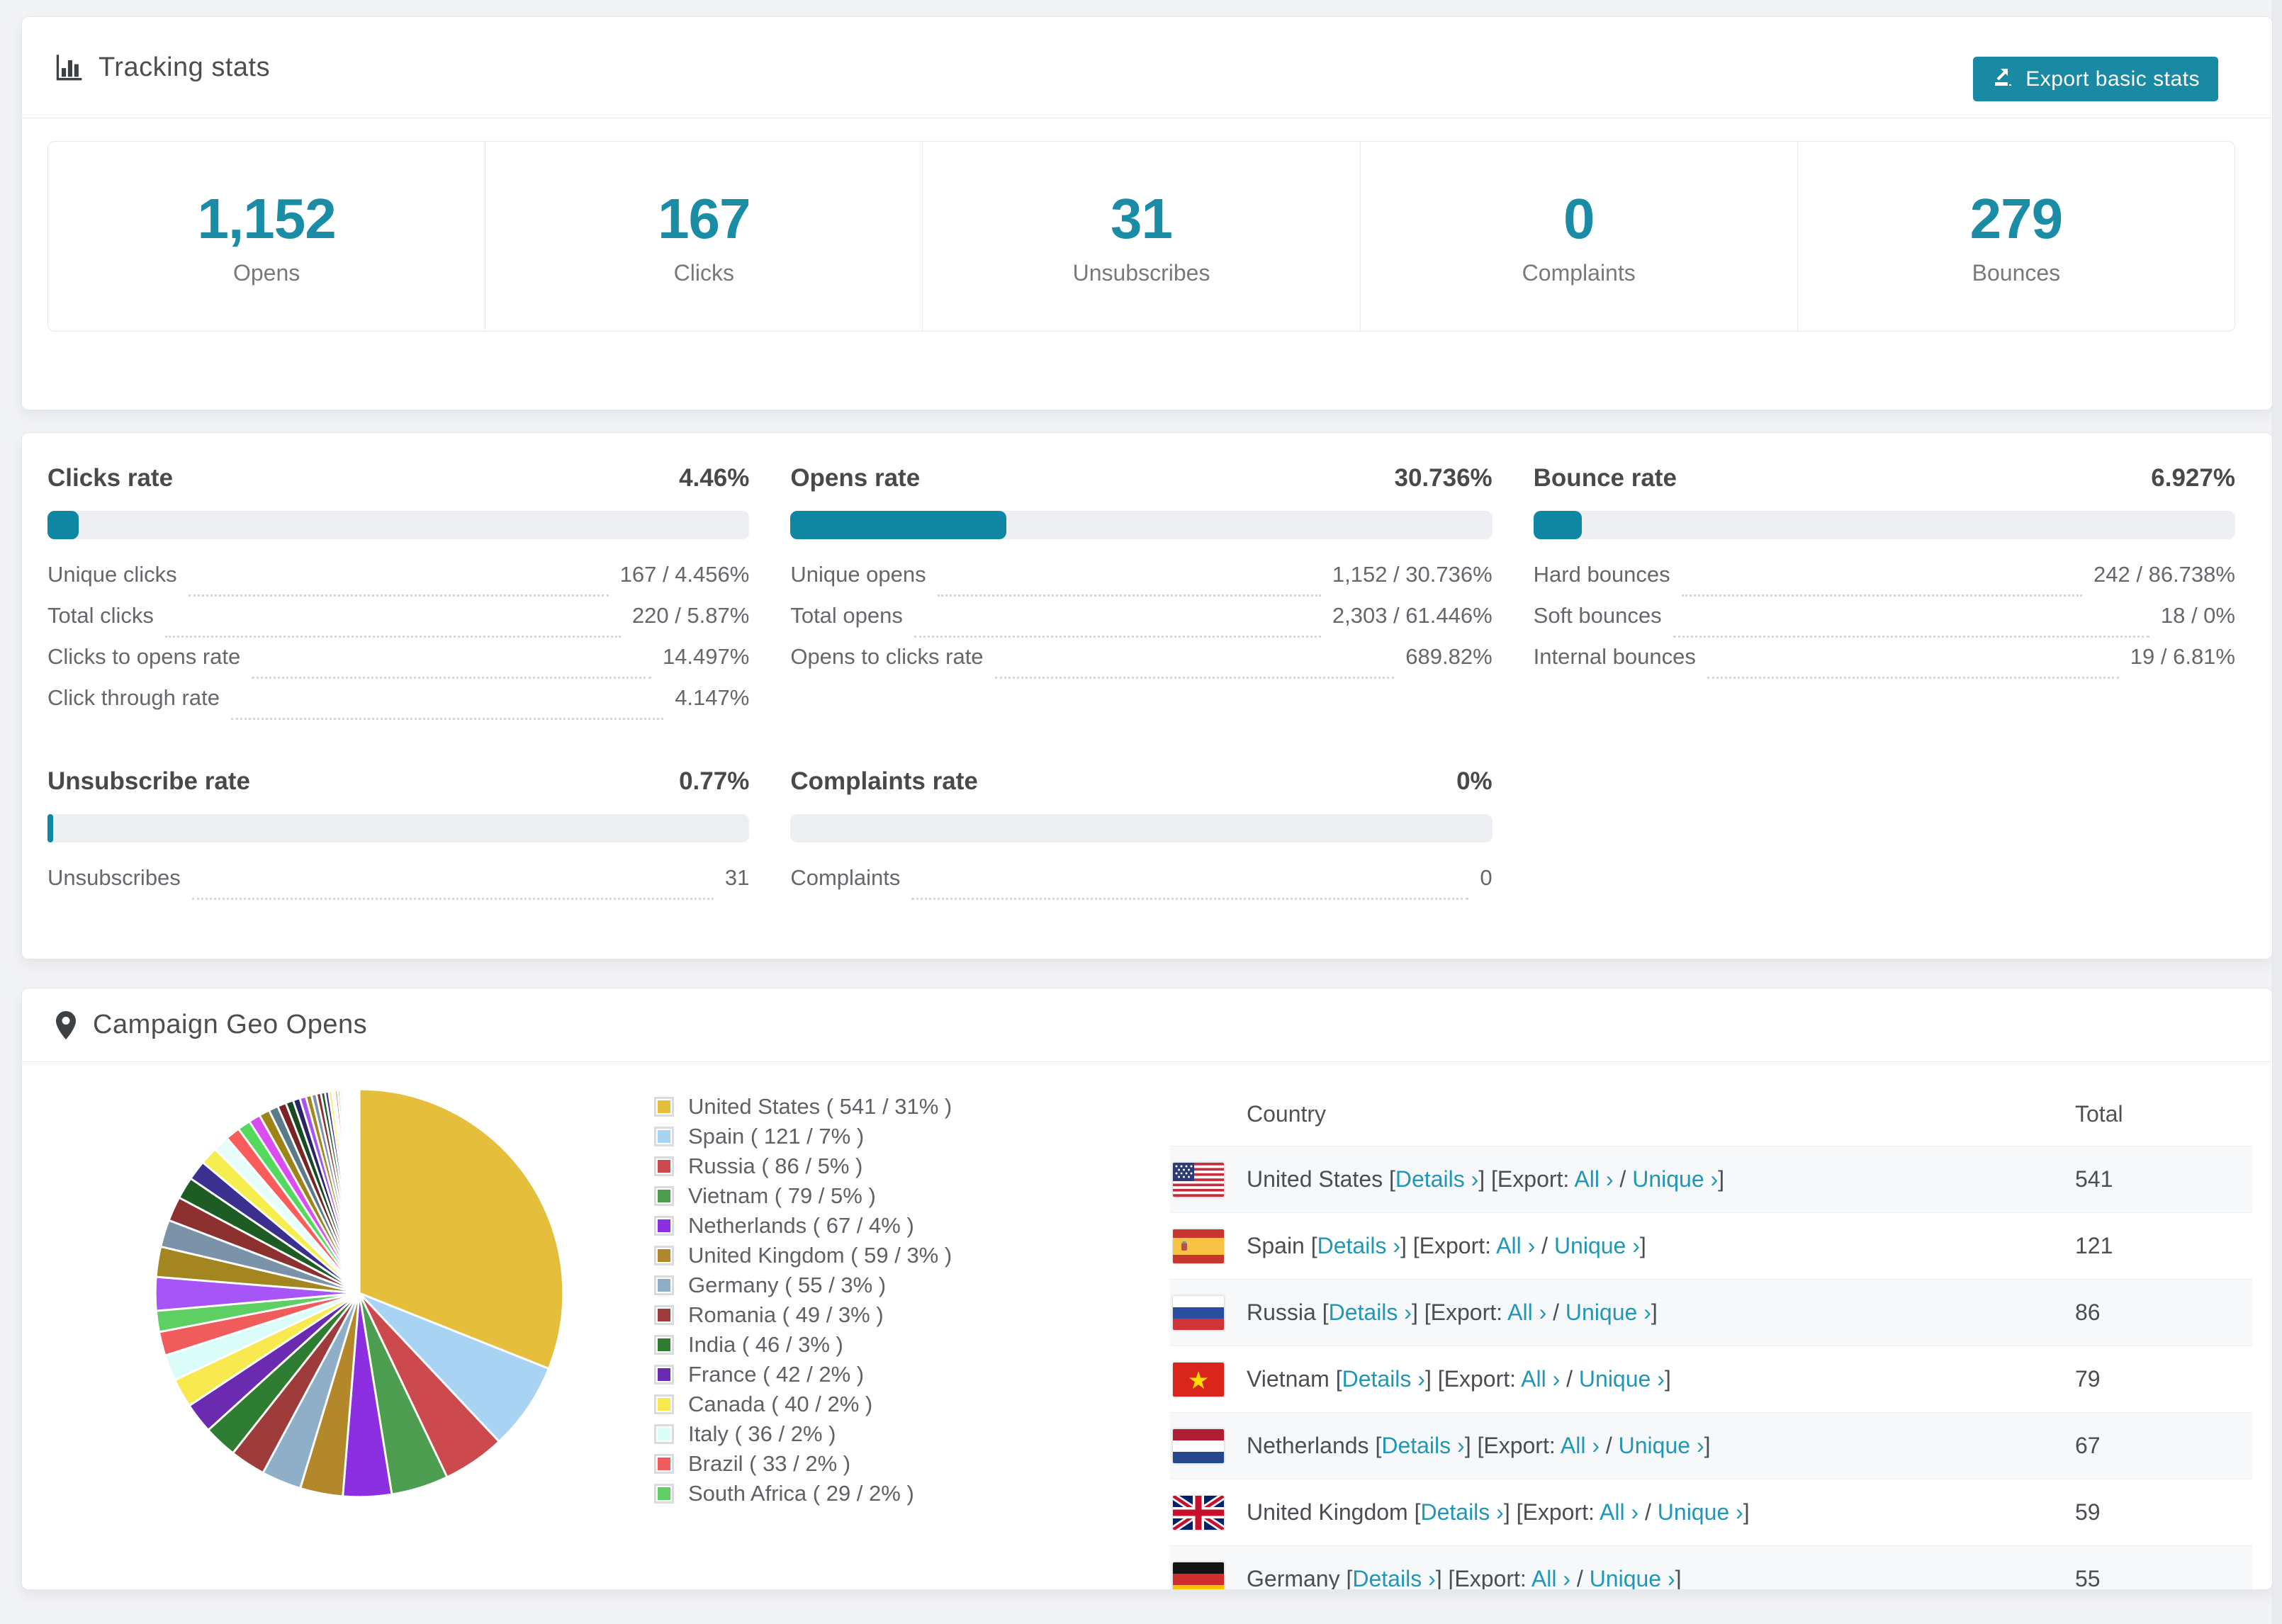  Describe the element at coordinates (1601, 574) in the screenshot. I see `rate-row-label: Hard bounces` at that location.